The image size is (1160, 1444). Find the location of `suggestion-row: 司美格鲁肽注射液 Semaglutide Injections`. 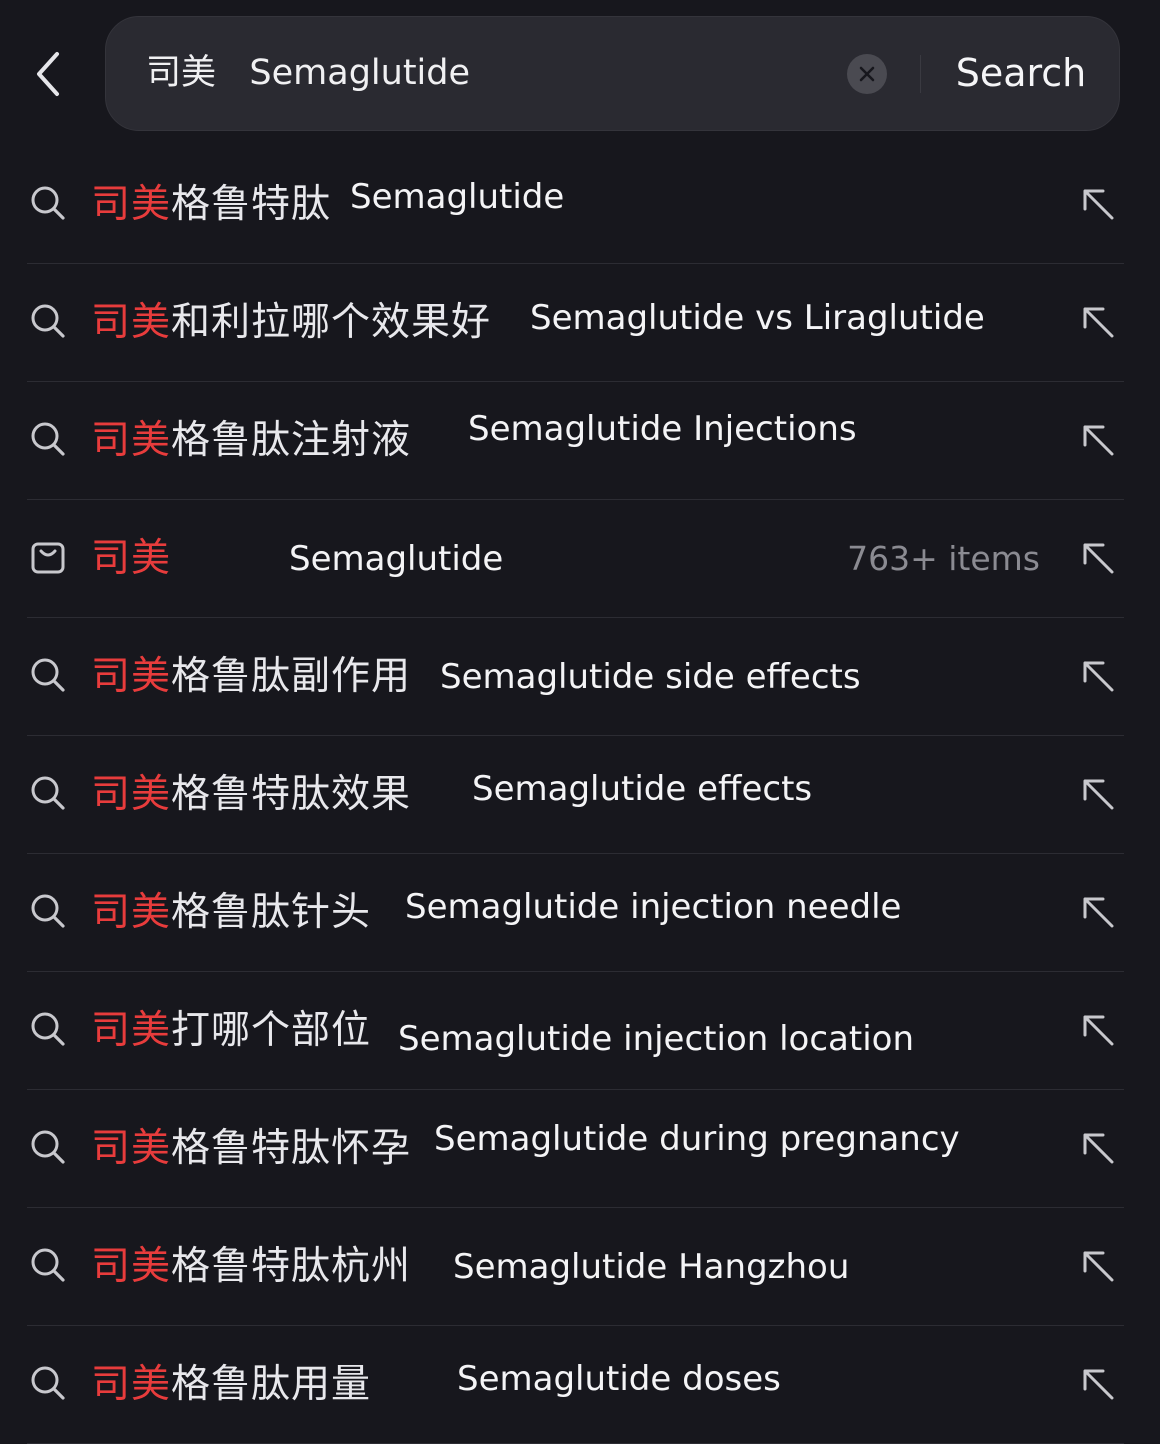

suggestion-row: 司美格鲁肽注射液 Semaglutide Injections is located at coordinates (580, 441).